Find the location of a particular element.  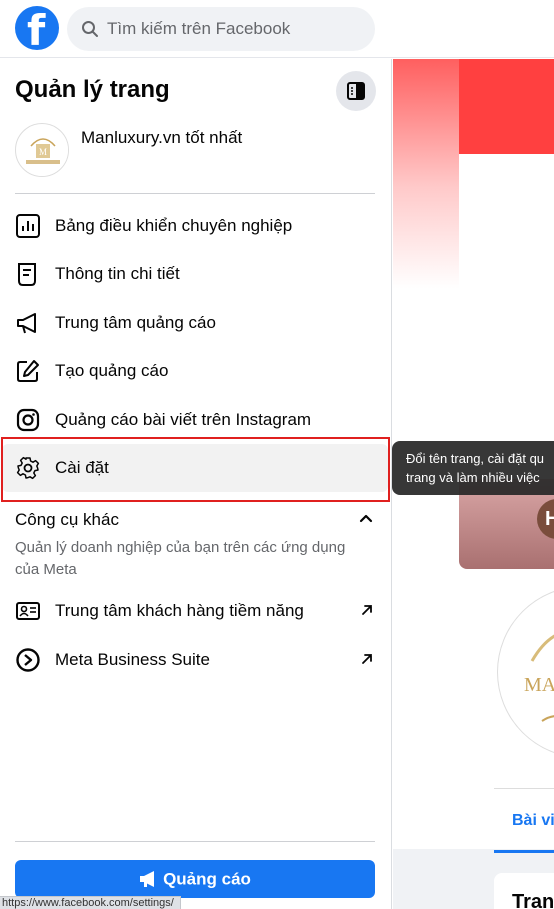

menu-item-label: Bảng điều khiển chuyên nghiệp is located at coordinates (174, 225).